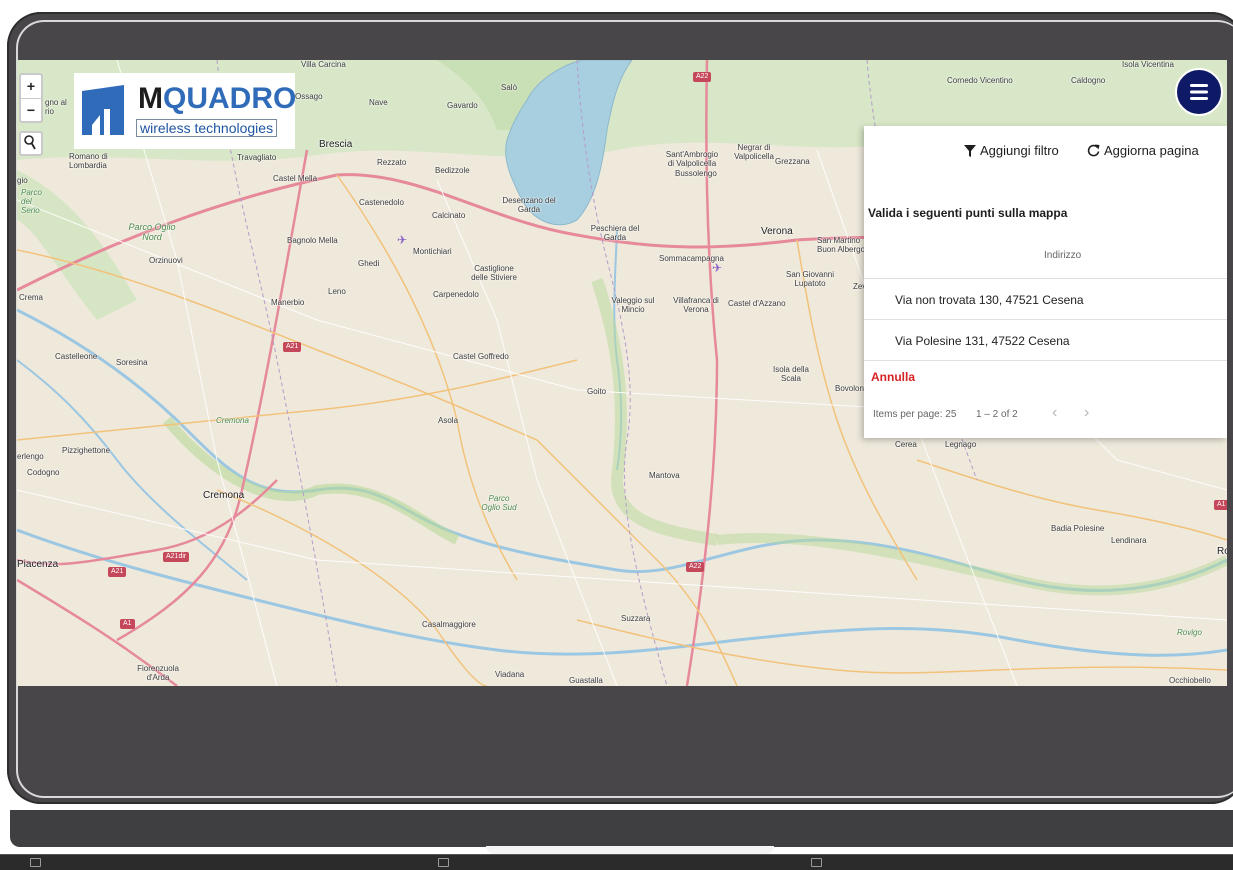 Image resolution: width=1233 pixels, height=870 pixels. I want to click on map-place-label: San Giovanni Lupatoto, so click(810, 279).